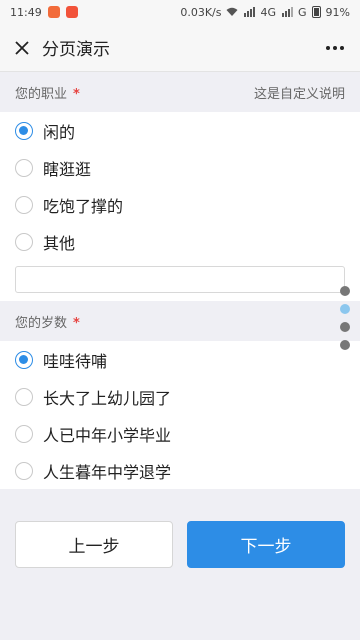 The image size is (360, 640). I want to click on option-label: 其他, so click(59, 243).